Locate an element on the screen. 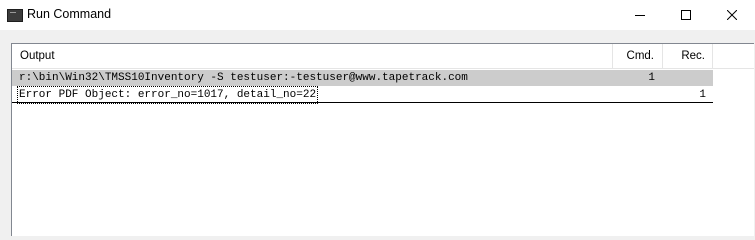  close-icon is located at coordinates (732, 15).